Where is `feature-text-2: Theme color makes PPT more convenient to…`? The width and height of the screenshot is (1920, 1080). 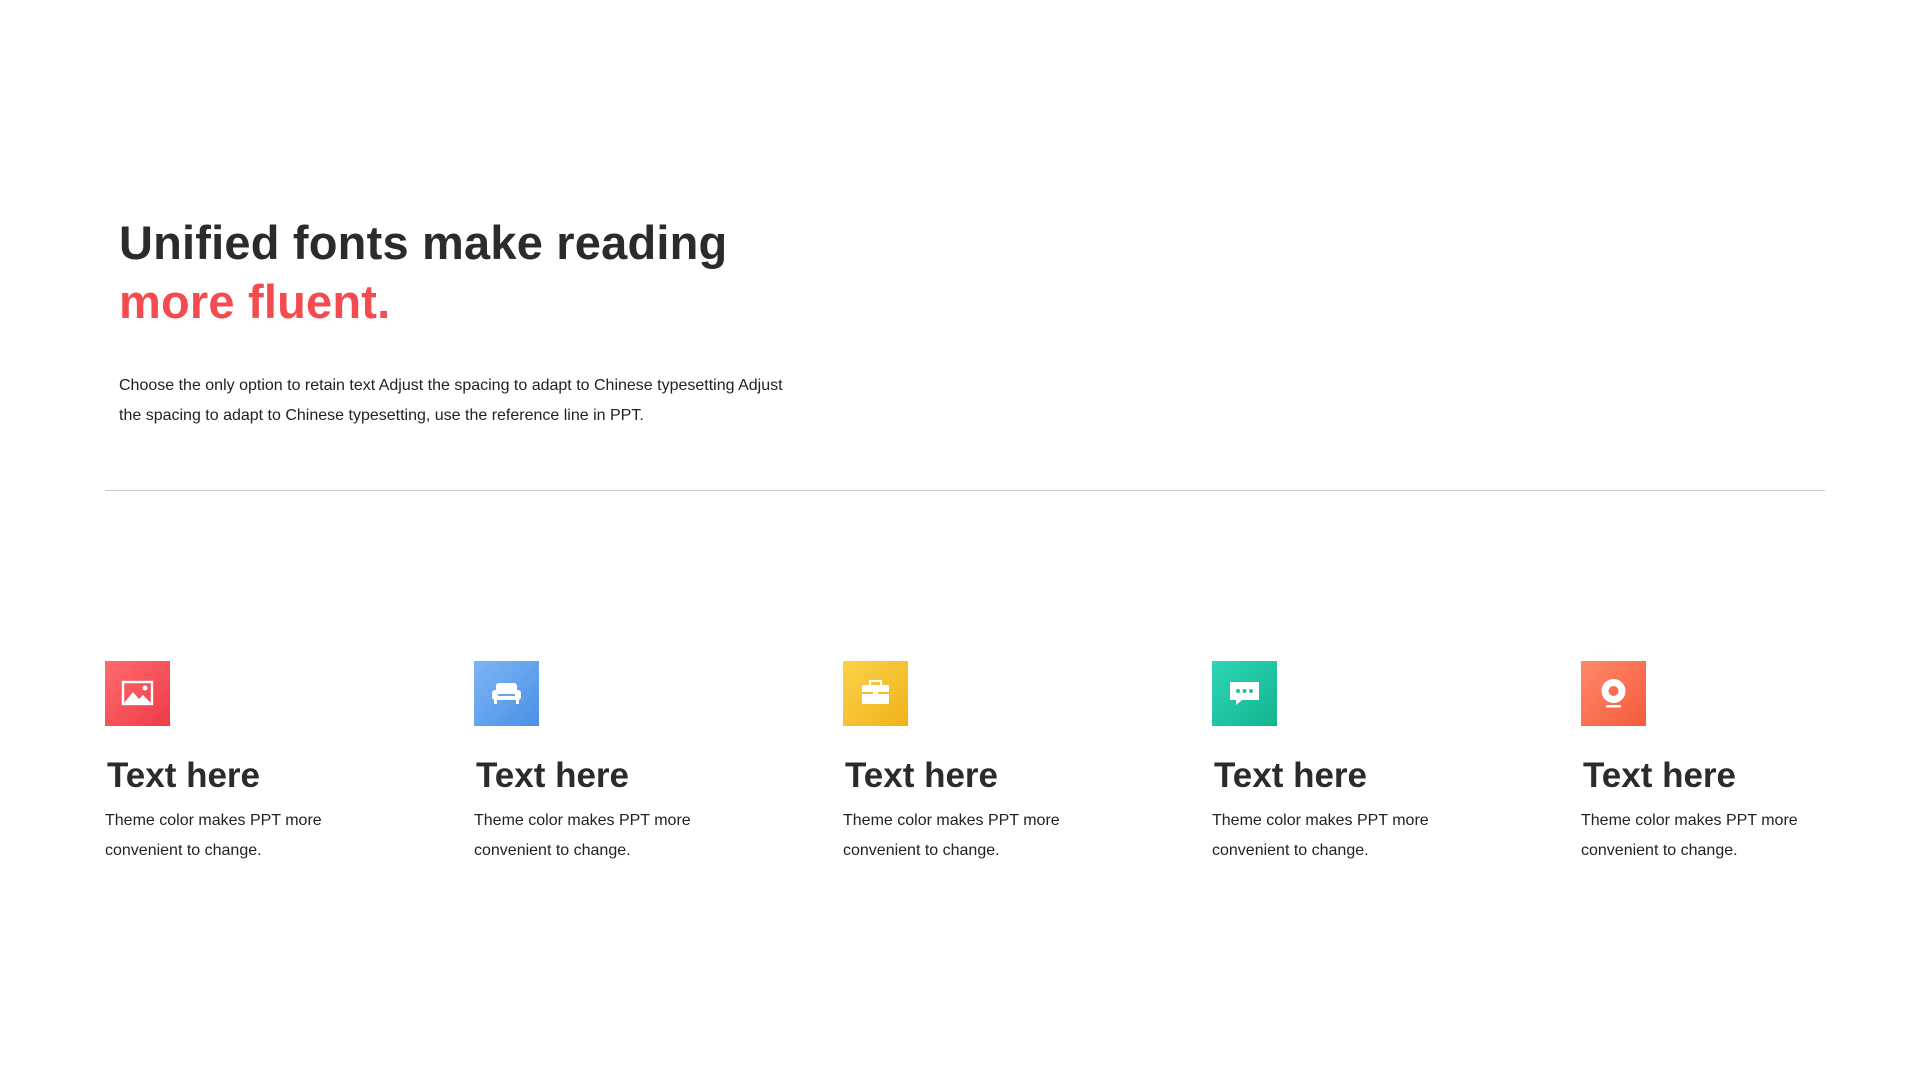
feature-text-2: Theme color makes PPT more convenient to… is located at coordinates (582, 835).